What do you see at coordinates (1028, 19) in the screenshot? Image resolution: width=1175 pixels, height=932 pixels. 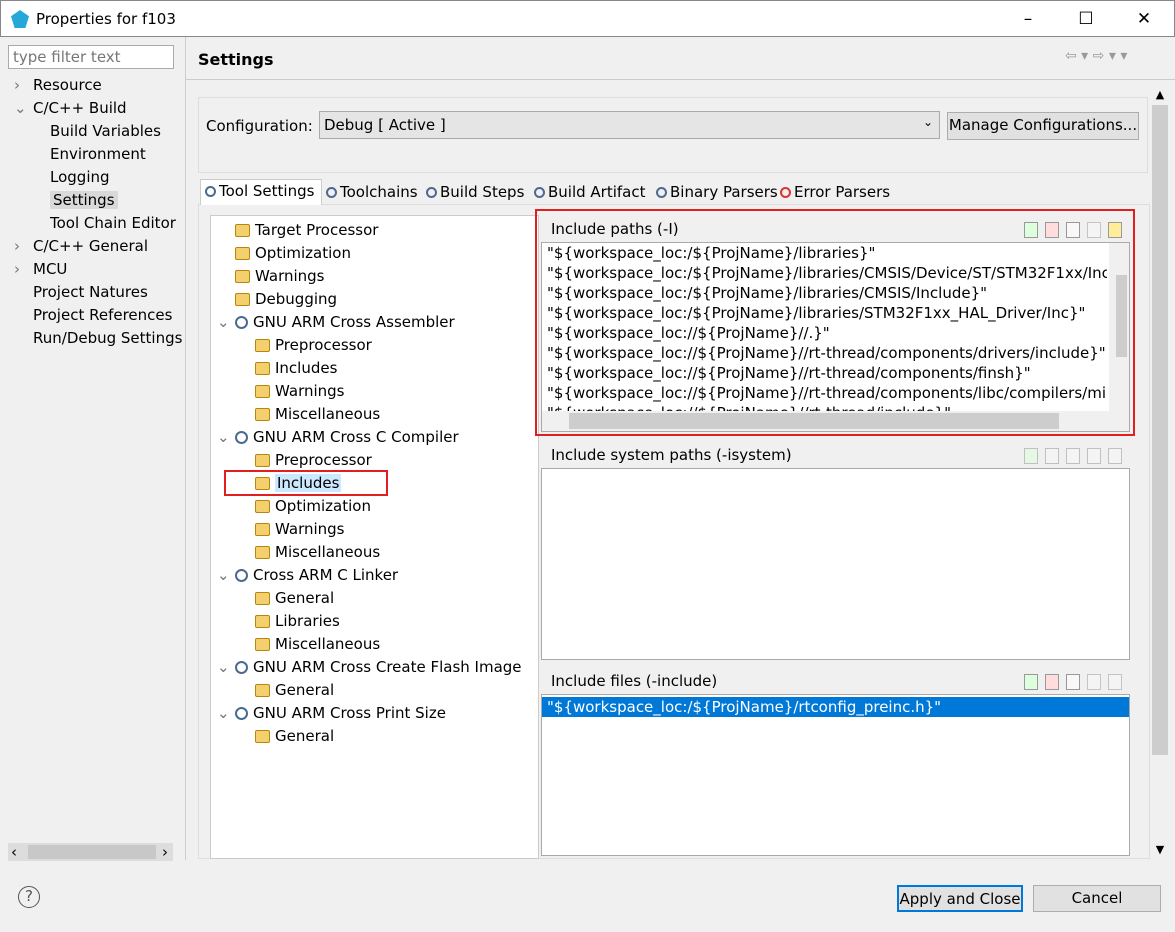 I see `minimize-button: –` at bounding box center [1028, 19].